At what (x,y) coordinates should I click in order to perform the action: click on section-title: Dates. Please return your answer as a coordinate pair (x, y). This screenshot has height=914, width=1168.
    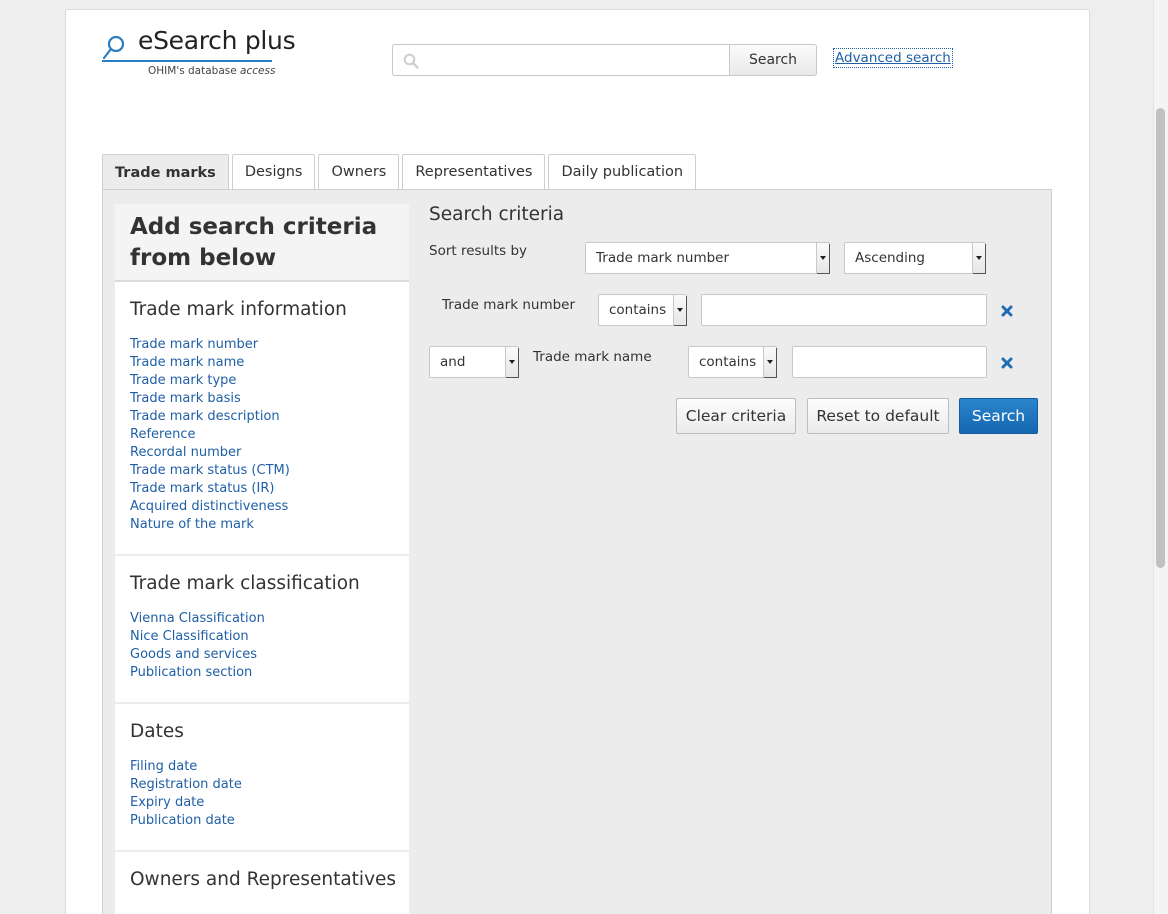
    Looking at the image, I should click on (157, 731).